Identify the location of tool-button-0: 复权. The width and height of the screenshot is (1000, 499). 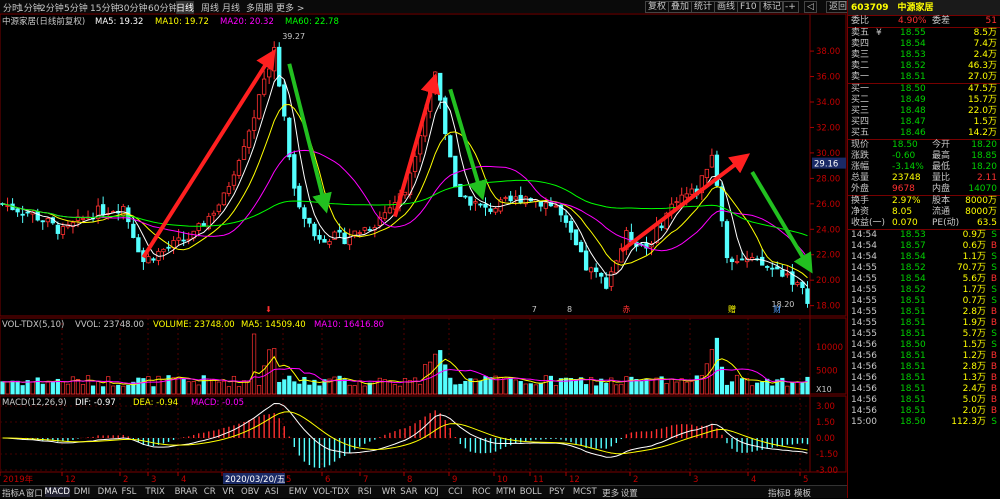
(657, 7).